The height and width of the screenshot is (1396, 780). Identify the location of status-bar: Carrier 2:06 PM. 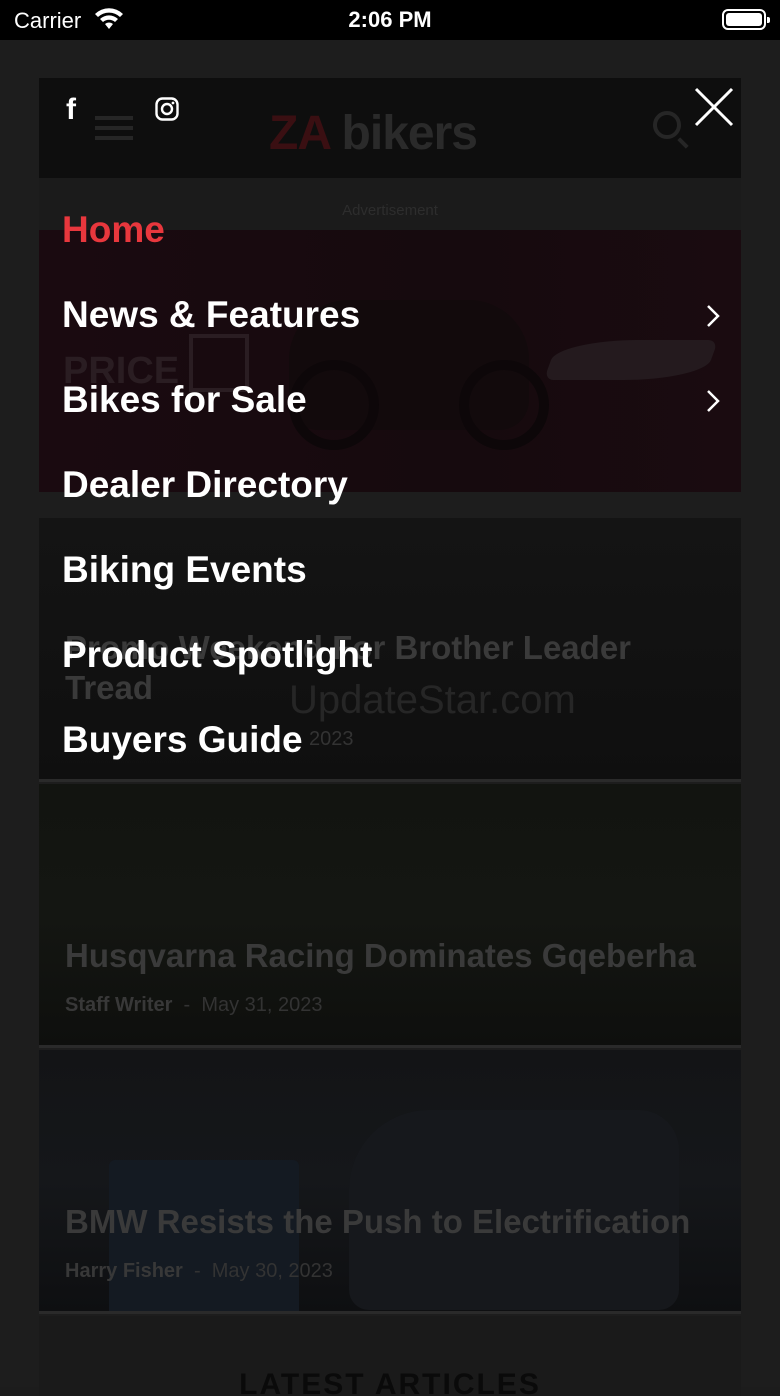
(390, 20).